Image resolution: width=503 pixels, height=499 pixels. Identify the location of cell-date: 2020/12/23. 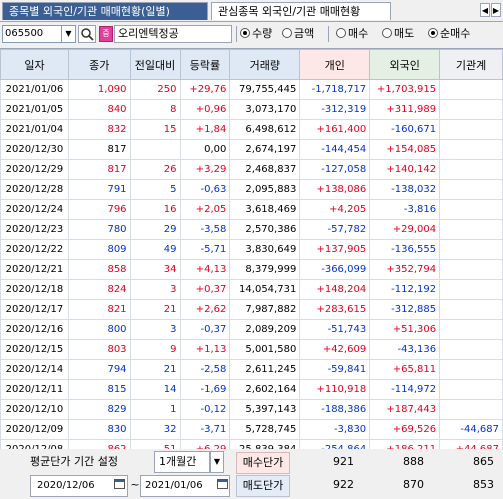
(34, 229).